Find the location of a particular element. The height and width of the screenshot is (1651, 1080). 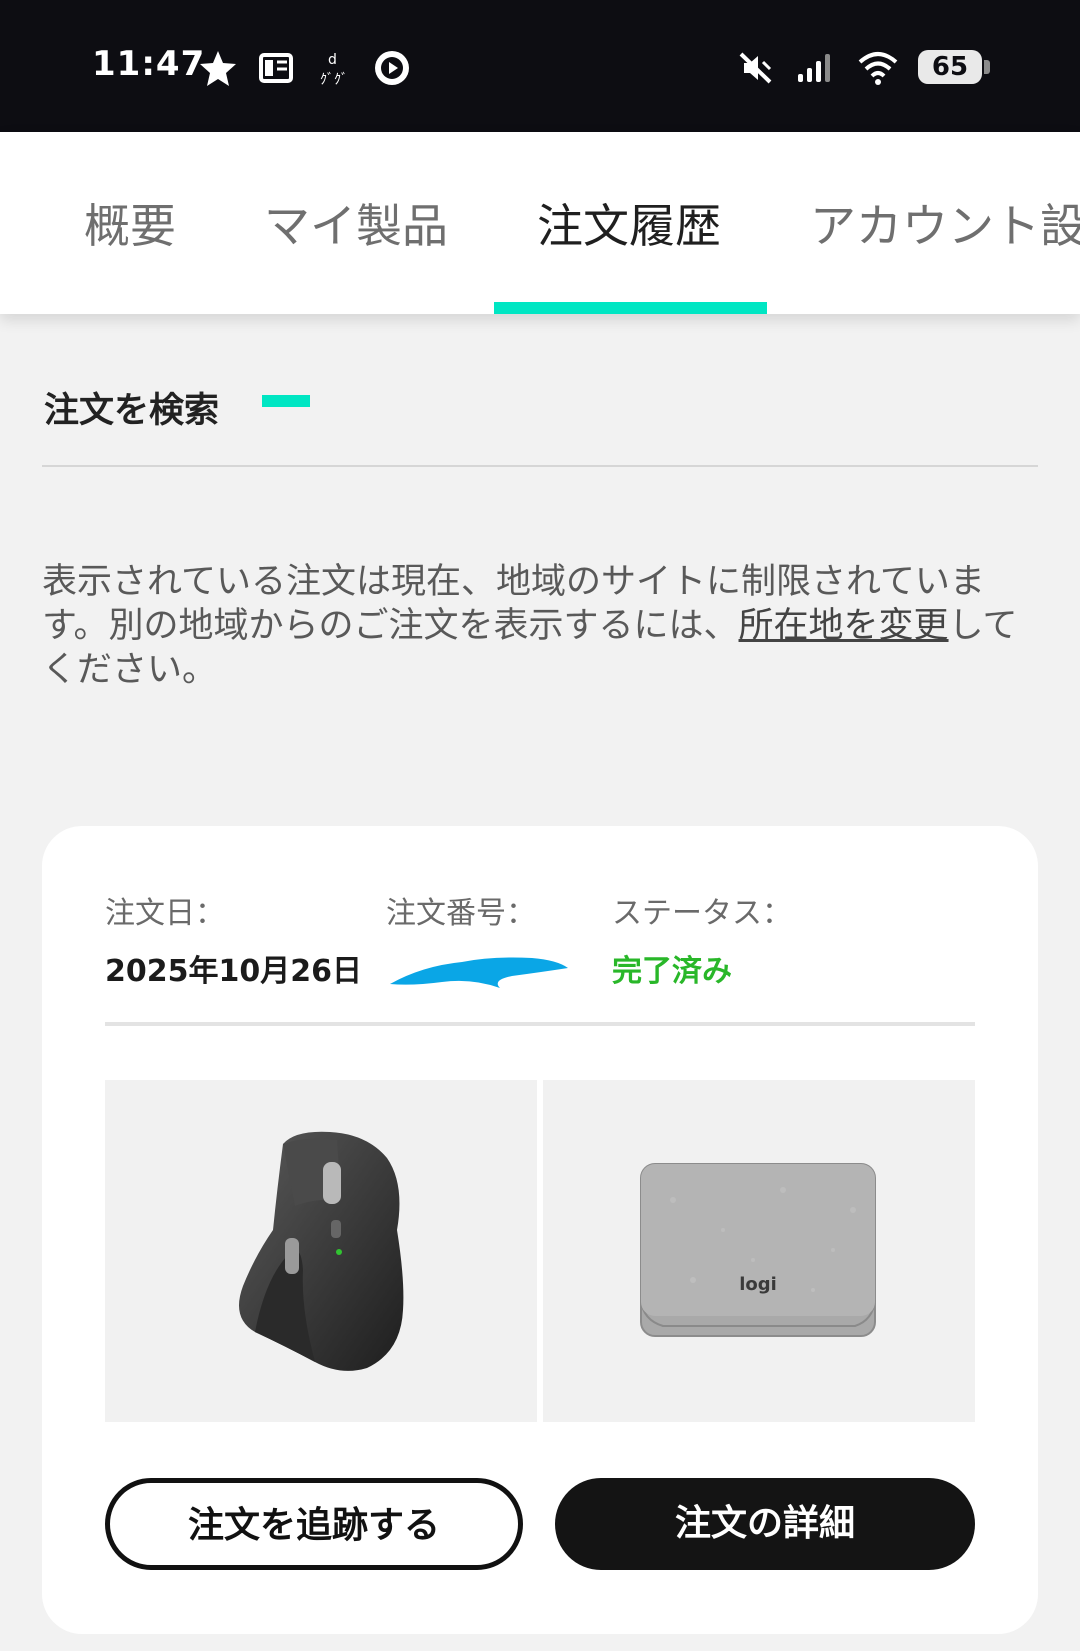

battery-icon: 65 is located at coordinates (950, 67).